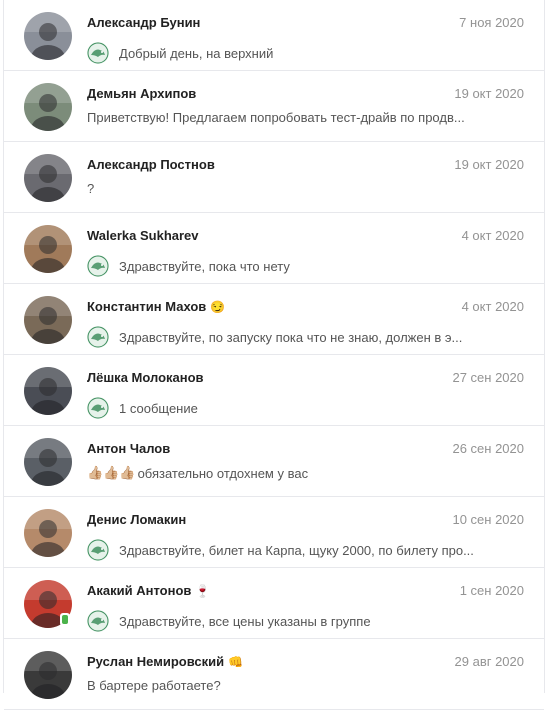 This screenshot has width=546, height=710. Describe the element at coordinates (282, 408) in the screenshot. I see `dialog-message: 1 сообщение` at that location.